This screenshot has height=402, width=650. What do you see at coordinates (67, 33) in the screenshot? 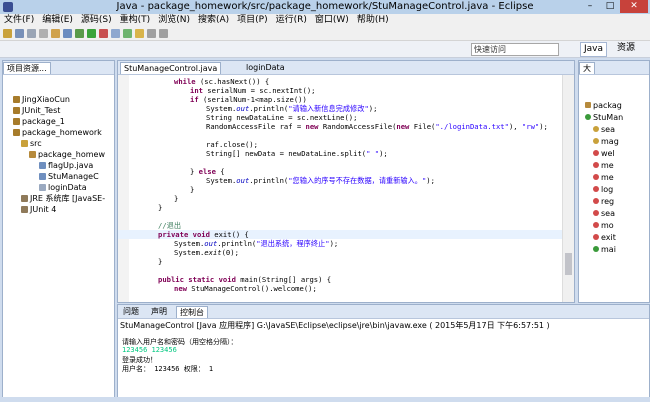
I see `new-class-icon` at bounding box center [67, 33].